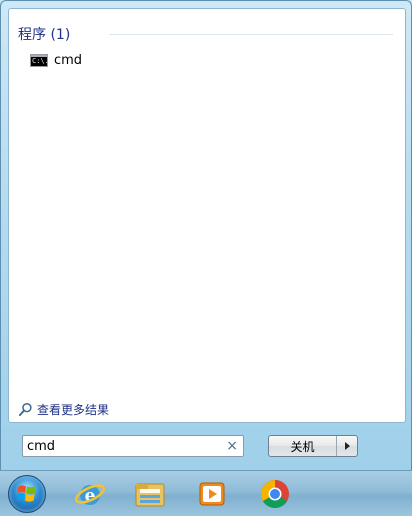  I want to click on chrome-icon, so click(275, 494).